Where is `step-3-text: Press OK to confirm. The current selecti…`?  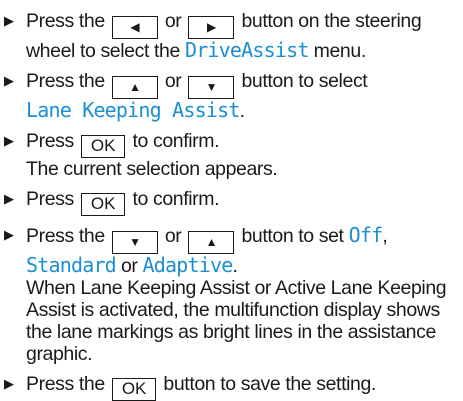
step-3-text: Press OK to confirm. The current selecti… is located at coordinates (241, 155).